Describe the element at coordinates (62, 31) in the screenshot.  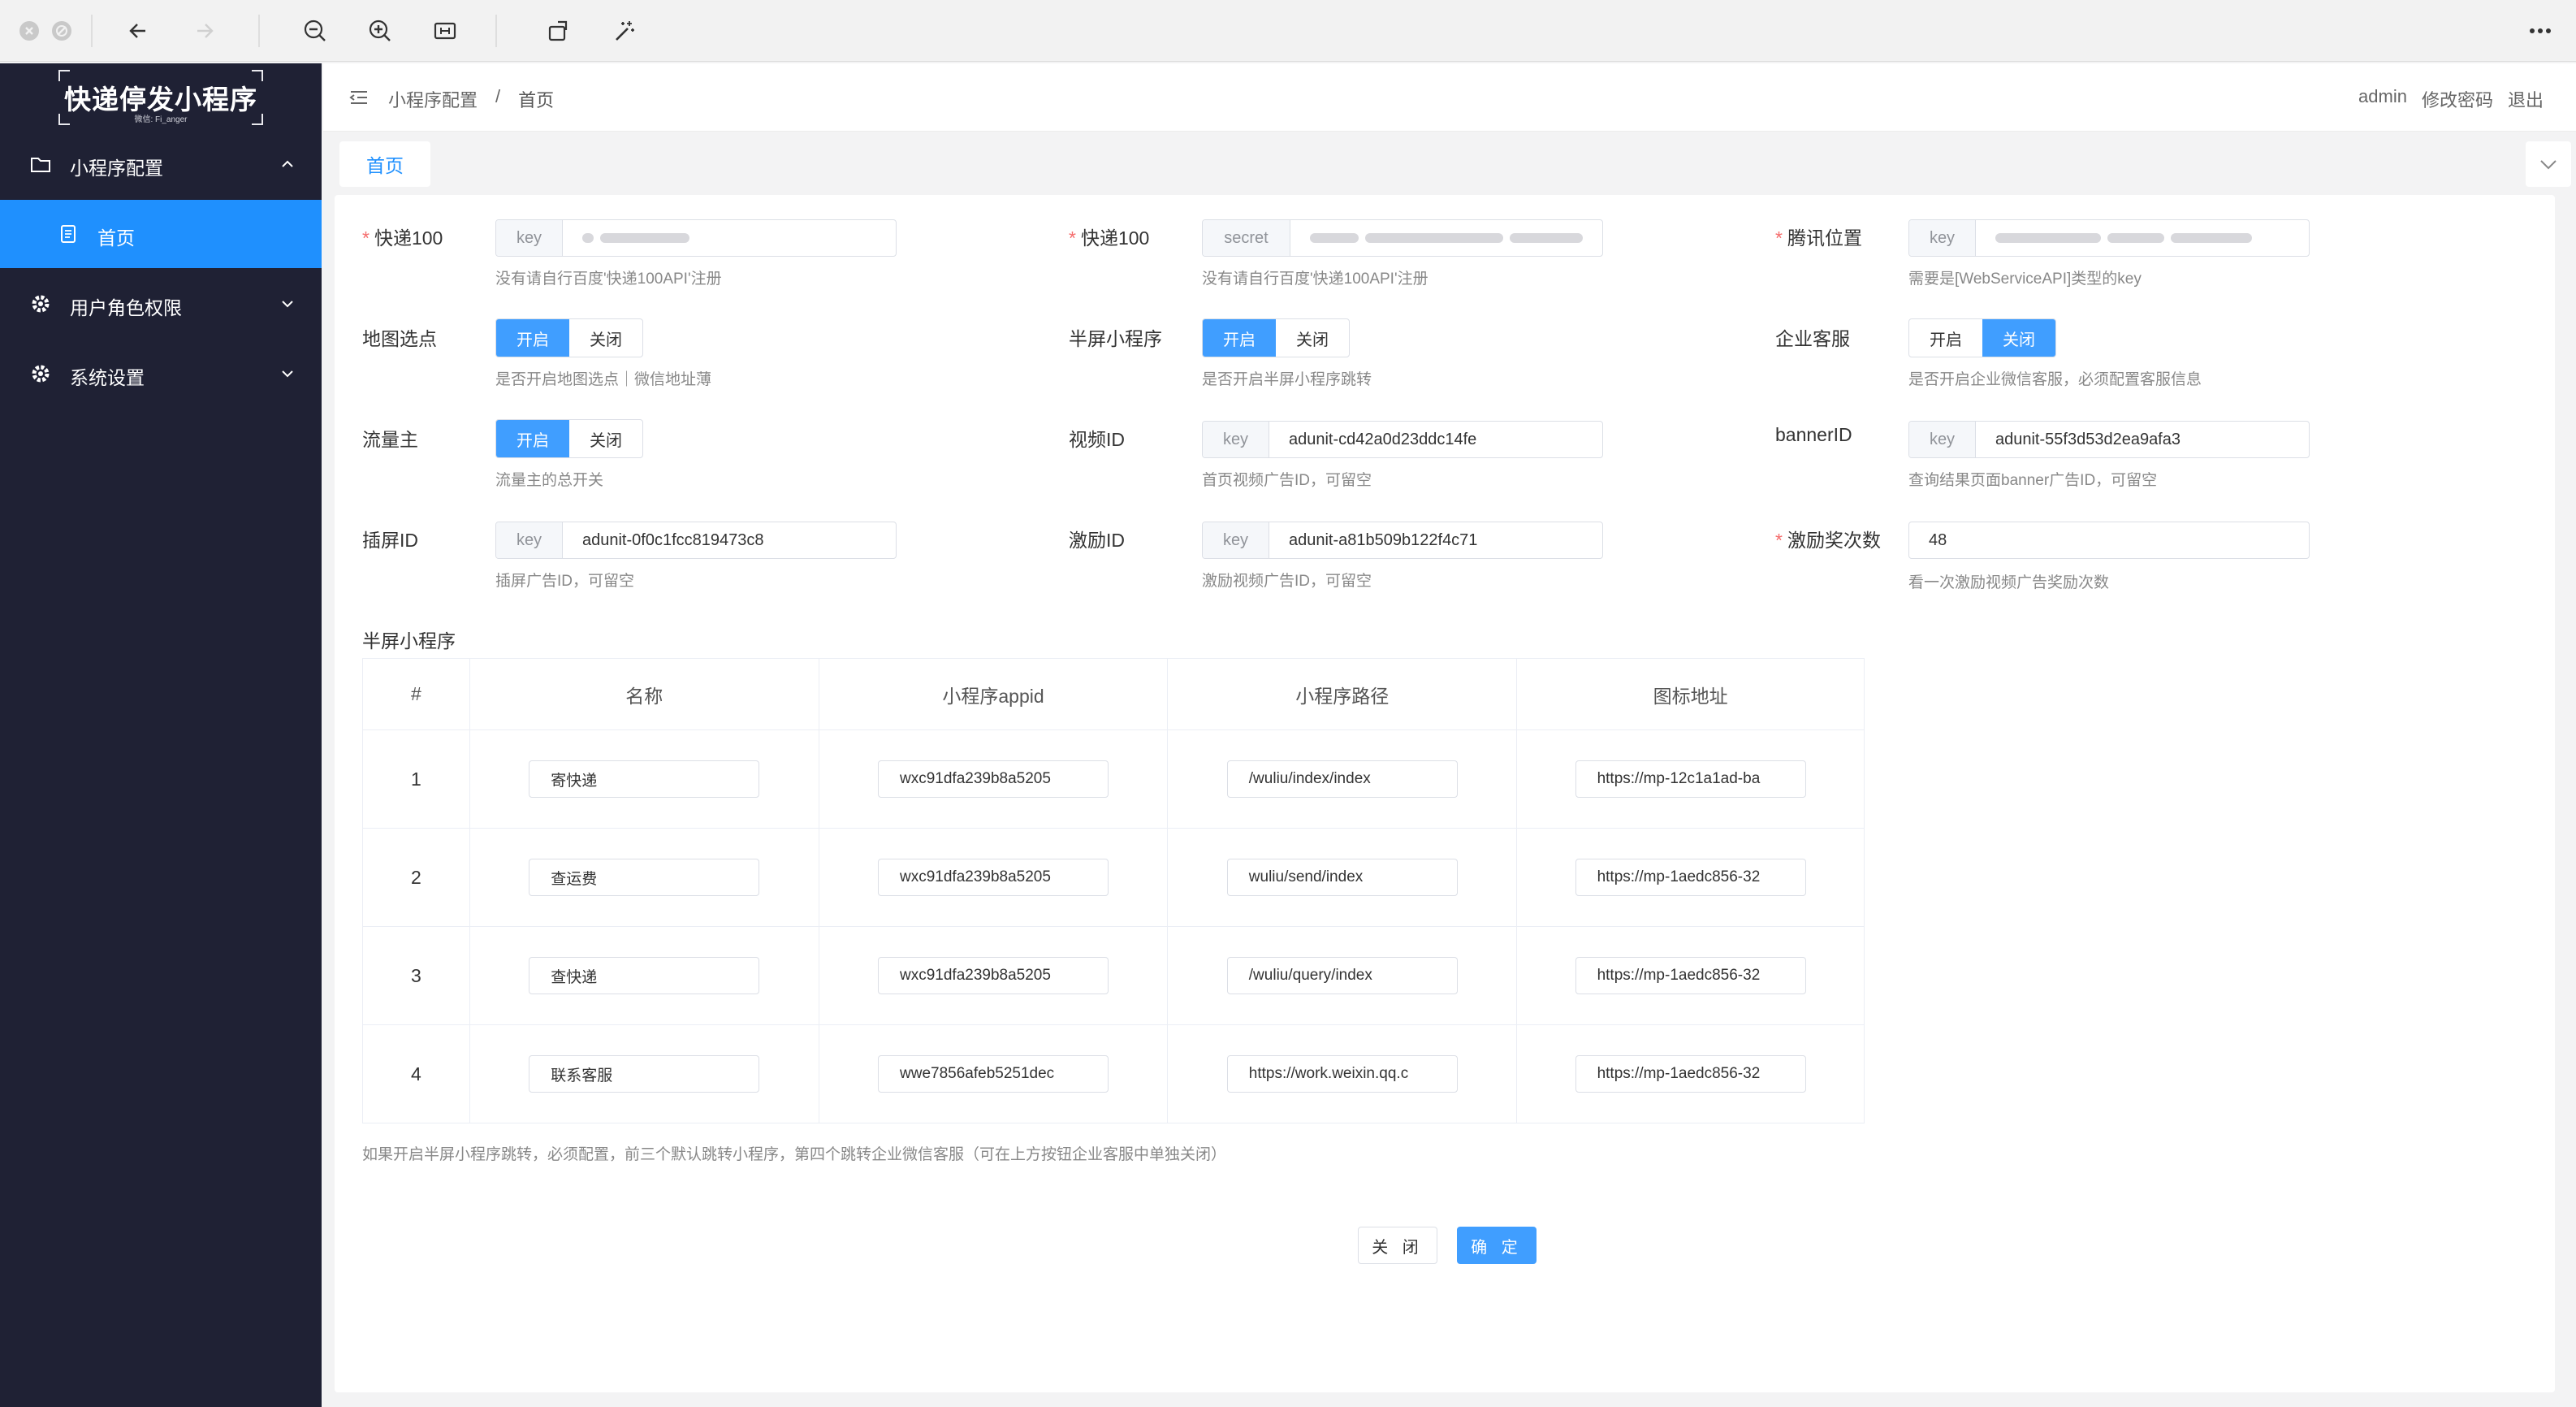
I see `stop-icon` at that location.